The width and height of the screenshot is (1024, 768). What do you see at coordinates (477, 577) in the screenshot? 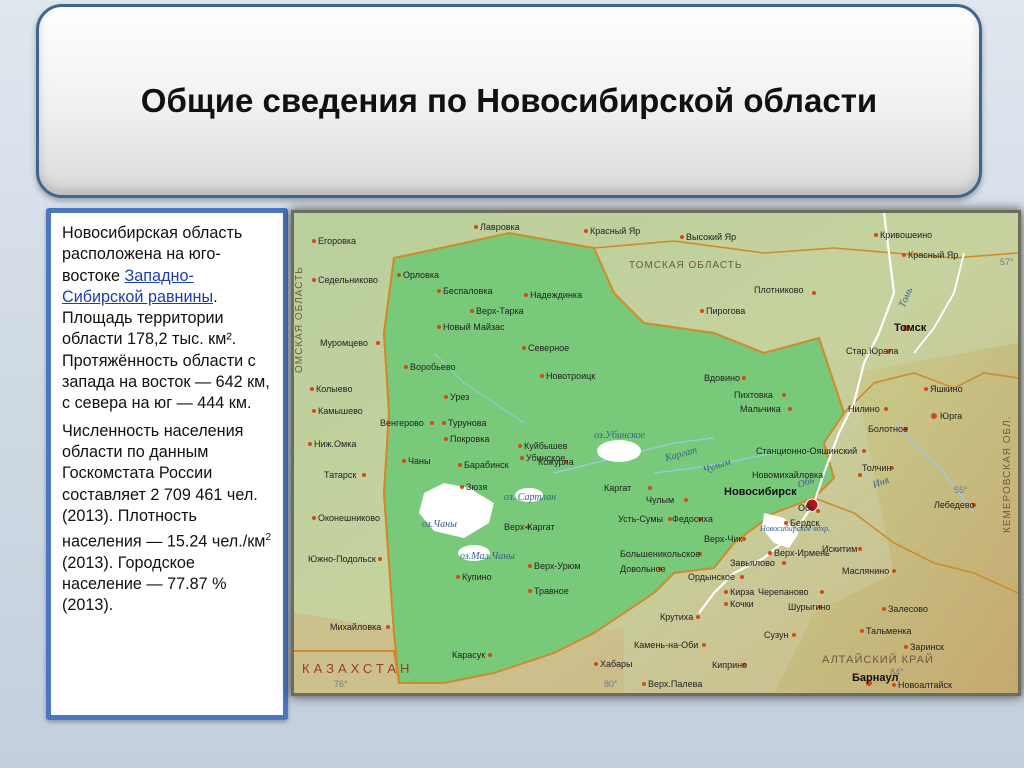
I see `label-kupino: Купино` at bounding box center [477, 577].